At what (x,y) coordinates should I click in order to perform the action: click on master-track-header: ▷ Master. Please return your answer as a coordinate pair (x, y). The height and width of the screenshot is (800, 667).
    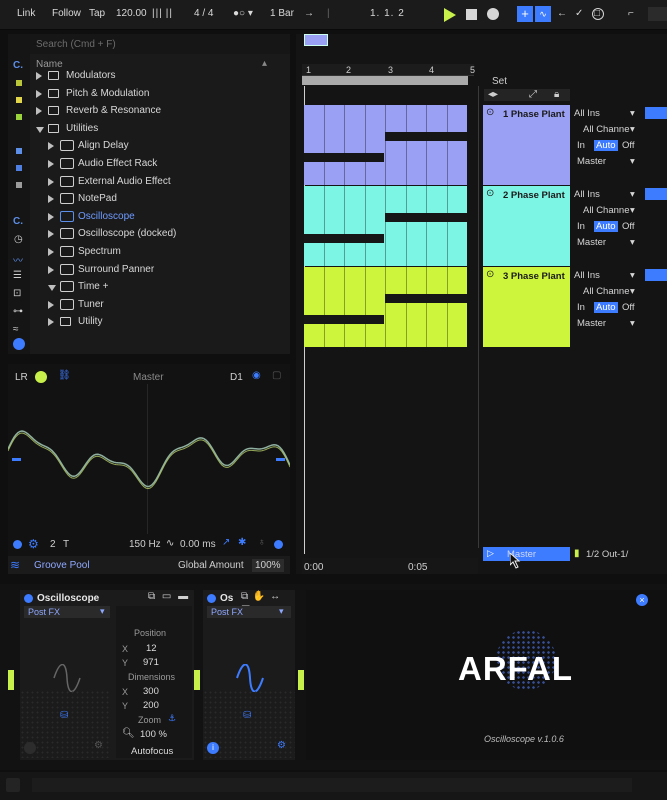
    Looking at the image, I should click on (526, 554).